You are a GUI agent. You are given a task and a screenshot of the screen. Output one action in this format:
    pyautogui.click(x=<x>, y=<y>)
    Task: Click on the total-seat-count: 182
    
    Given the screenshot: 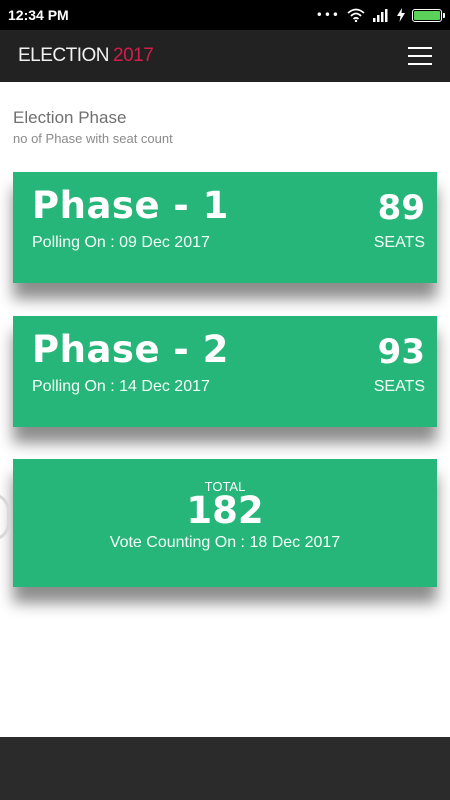 What is the action you would take?
    pyautogui.click(x=225, y=510)
    